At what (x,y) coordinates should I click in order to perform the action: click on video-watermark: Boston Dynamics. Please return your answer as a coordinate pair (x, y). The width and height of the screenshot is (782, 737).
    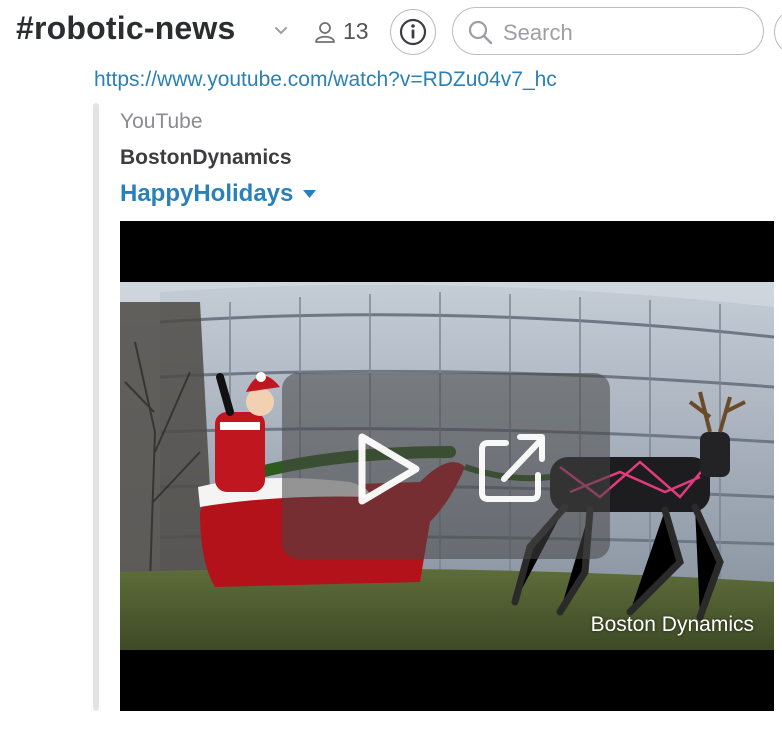
    Looking at the image, I should click on (672, 624).